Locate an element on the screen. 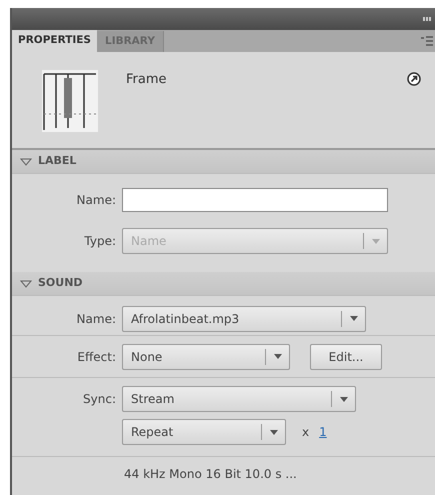 This screenshot has width=435, height=495. section-title: SOUND is located at coordinates (60, 283).